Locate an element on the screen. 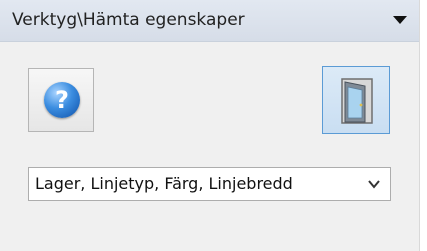  panel-title: Verktyg\Hämta egenskaper is located at coordinates (128, 20).